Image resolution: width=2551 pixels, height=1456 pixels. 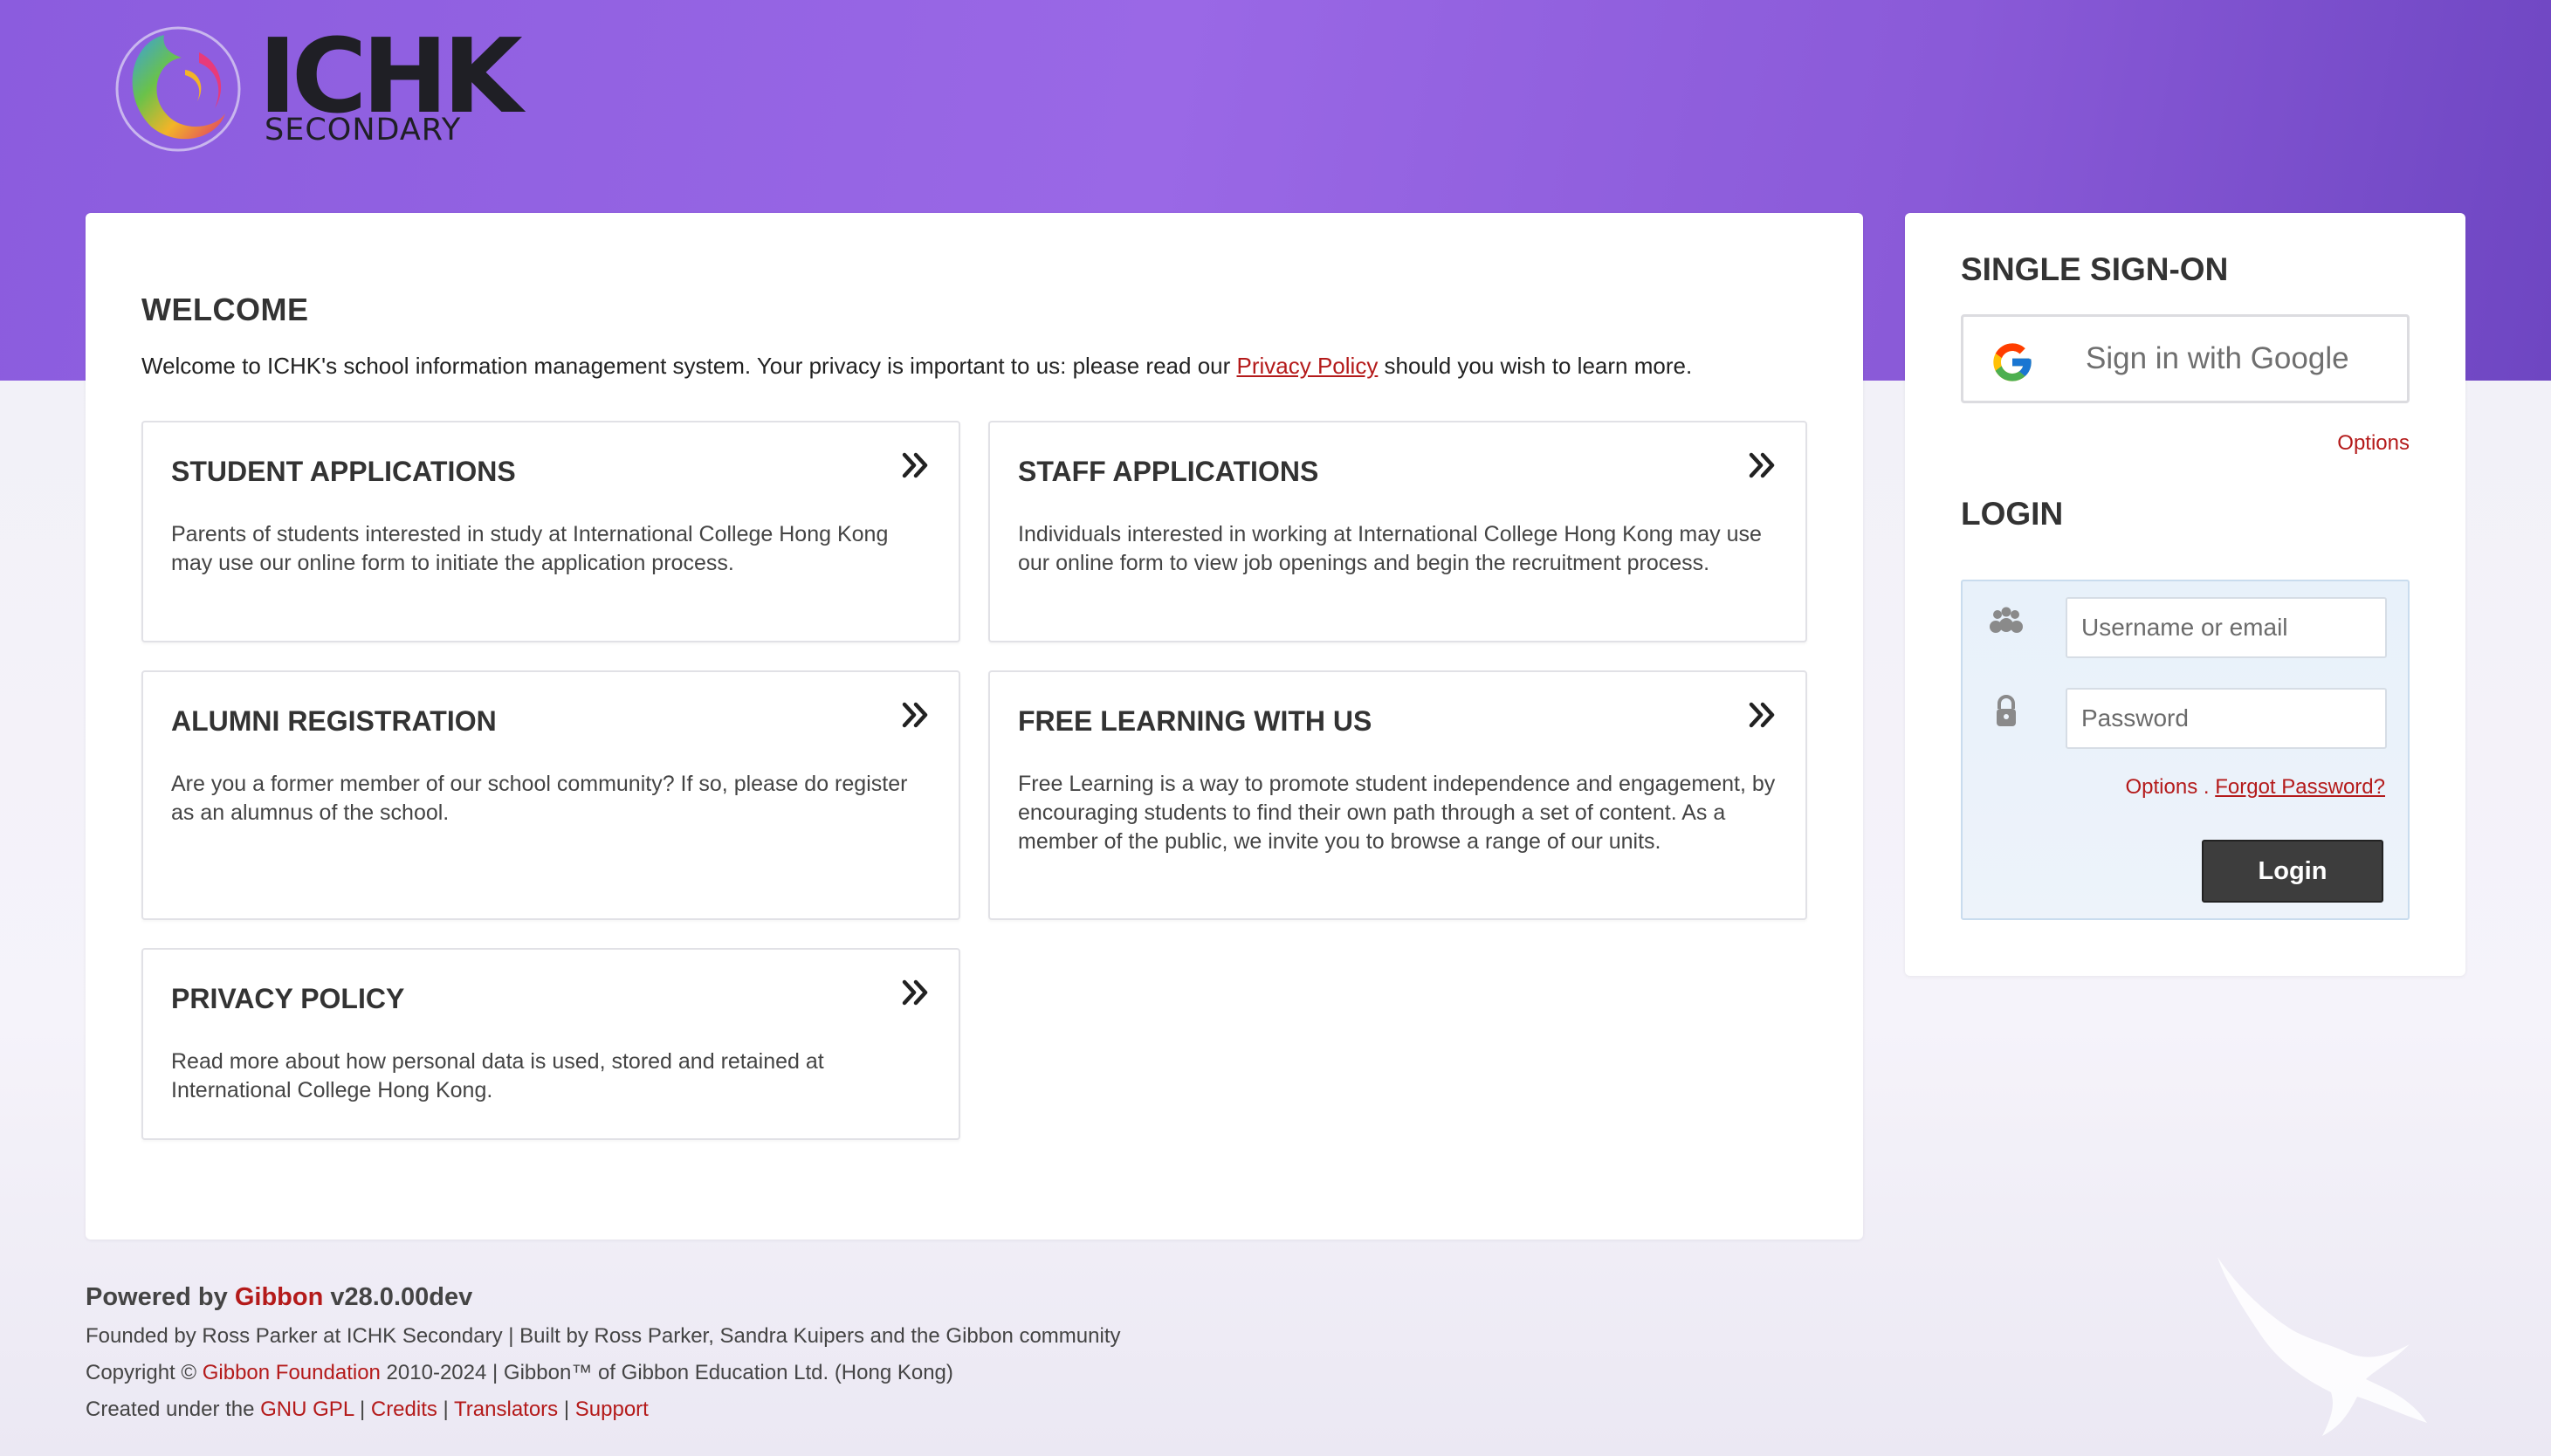 What do you see at coordinates (2226, 718) in the screenshot?
I see `password-field` at bounding box center [2226, 718].